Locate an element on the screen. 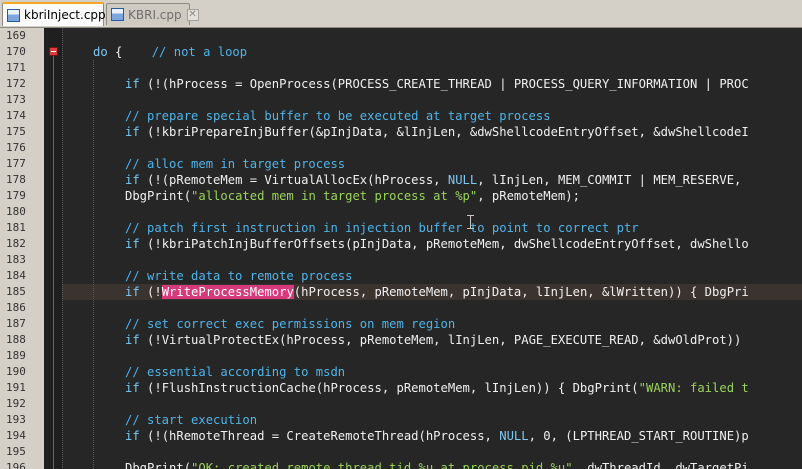  line-number: 180 is located at coordinates (16, 211).